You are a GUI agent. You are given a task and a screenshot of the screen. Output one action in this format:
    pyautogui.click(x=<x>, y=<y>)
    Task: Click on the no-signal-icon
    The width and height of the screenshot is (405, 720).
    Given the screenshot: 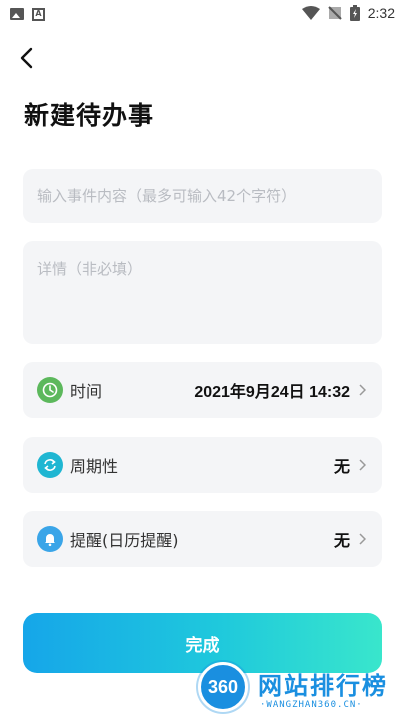 What is the action you would take?
    pyautogui.click(x=335, y=13)
    